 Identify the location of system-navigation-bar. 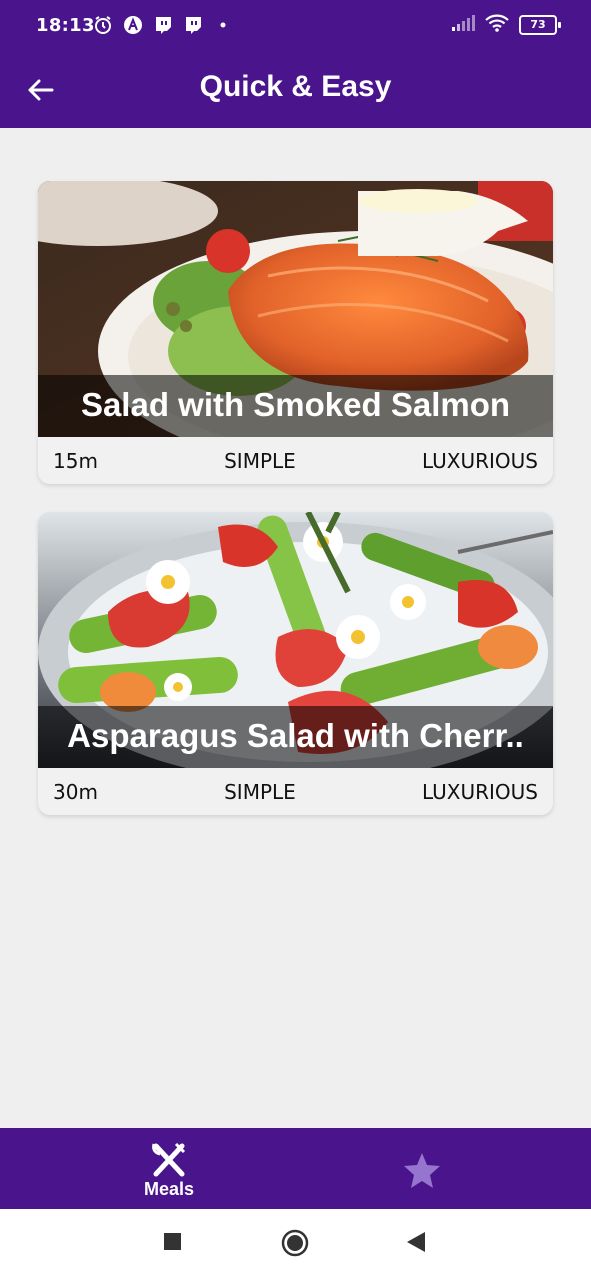
(295, 1244).